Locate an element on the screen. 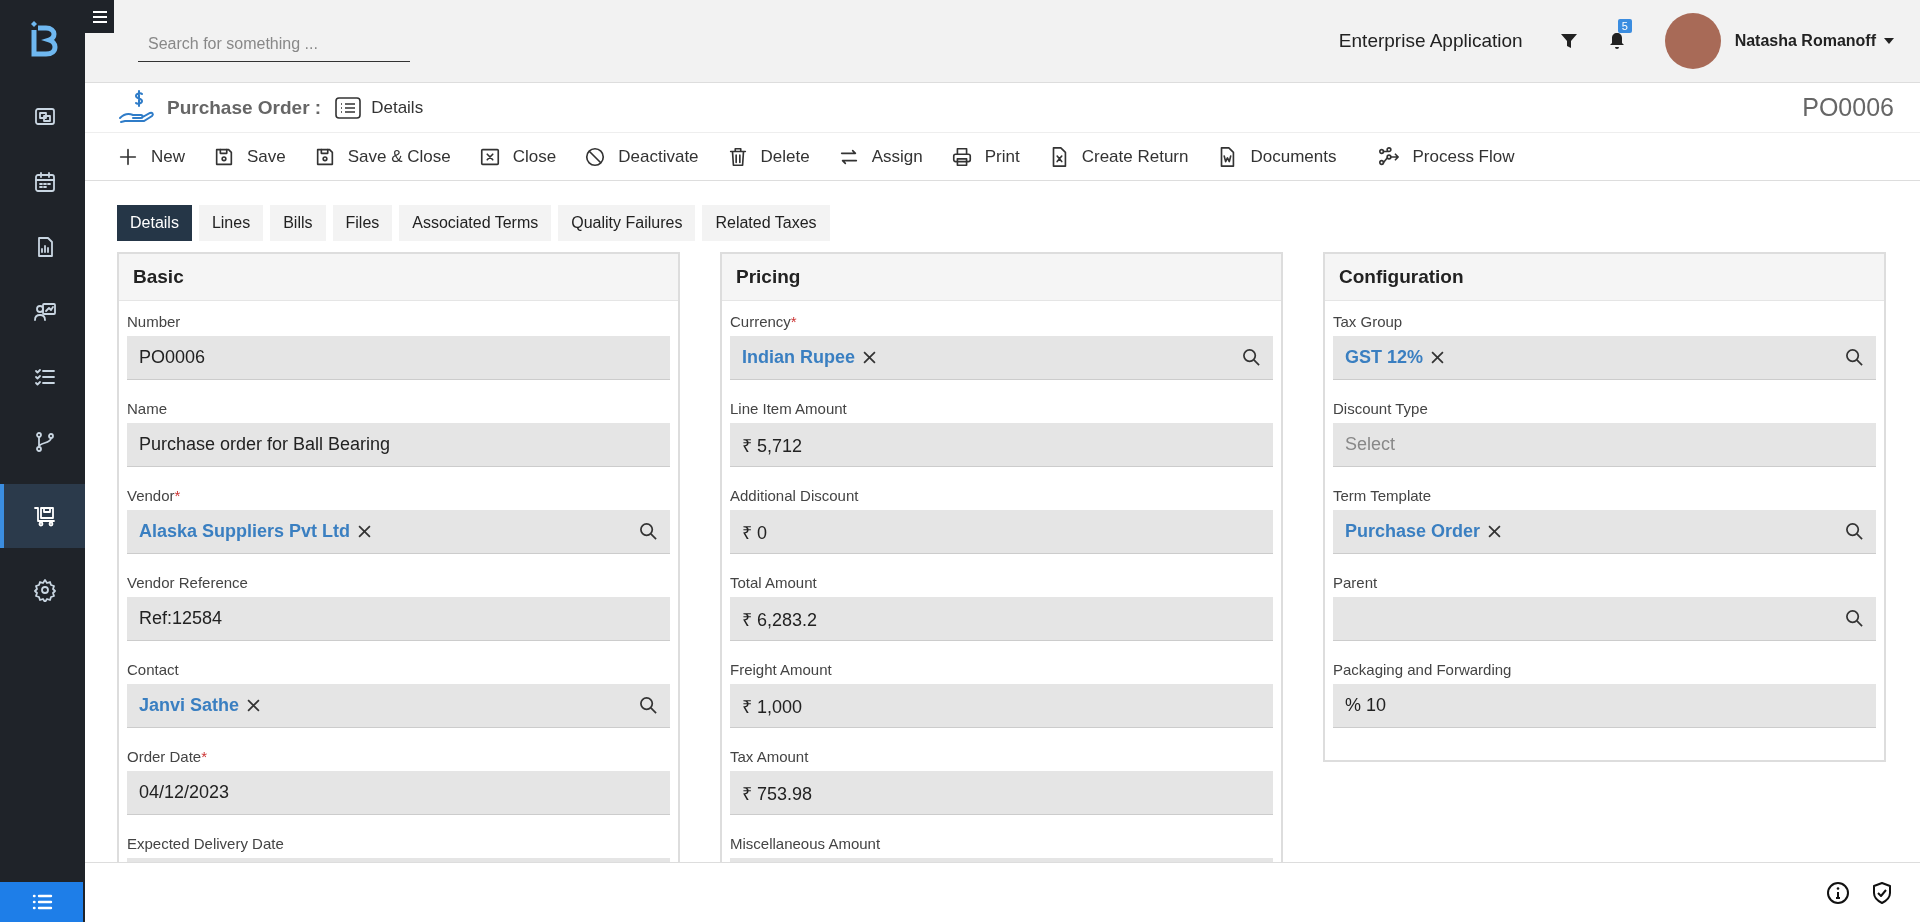 The width and height of the screenshot is (1920, 922). print-icon is located at coordinates (961, 156).